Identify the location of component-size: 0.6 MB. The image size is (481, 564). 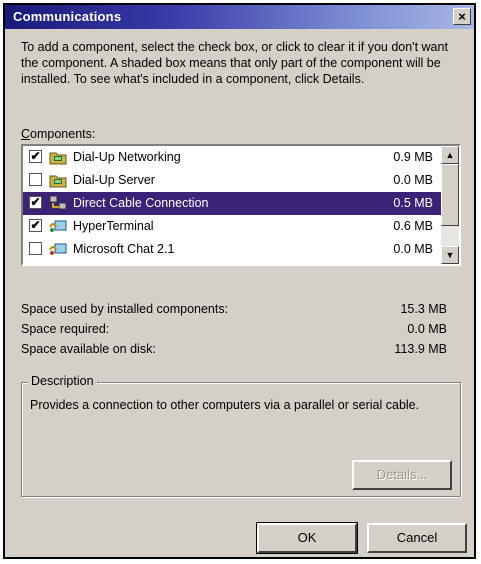
(413, 226).